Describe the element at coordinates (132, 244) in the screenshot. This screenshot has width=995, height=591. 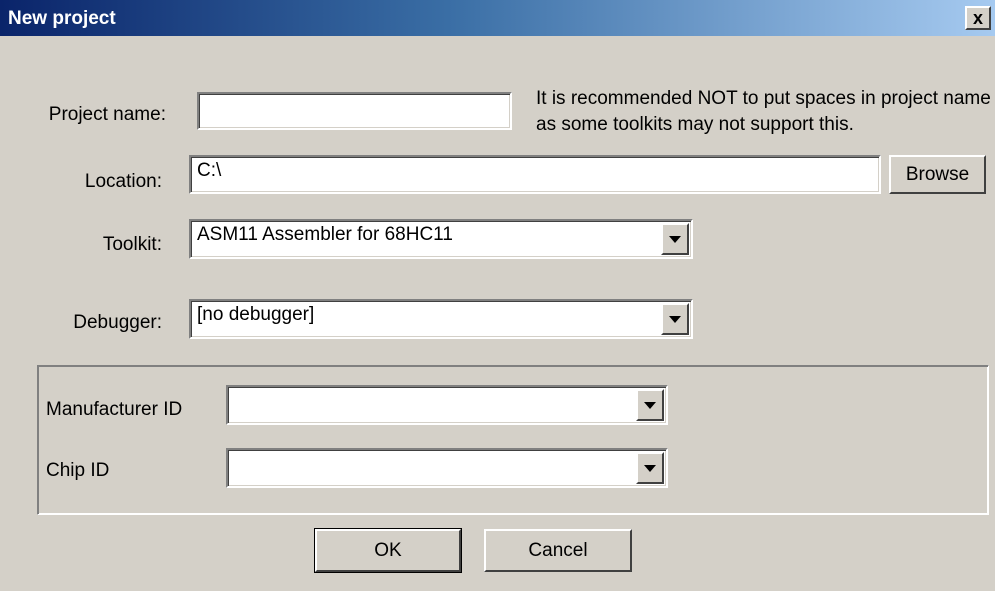
I see `toolkit-label: Toolkit:` at that location.